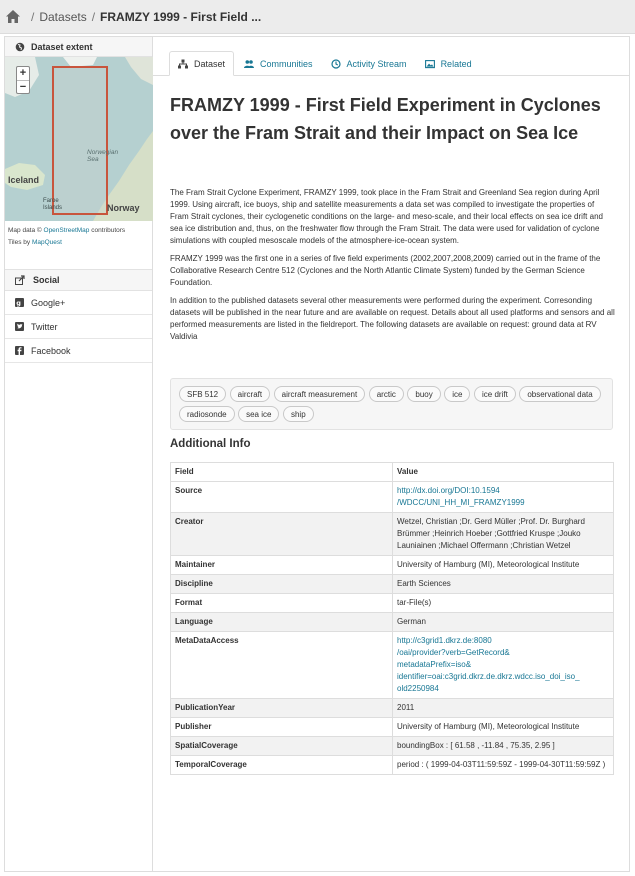 The height and width of the screenshot is (876, 635). What do you see at coordinates (23, 73) in the screenshot?
I see `zoom-in-button: +` at bounding box center [23, 73].